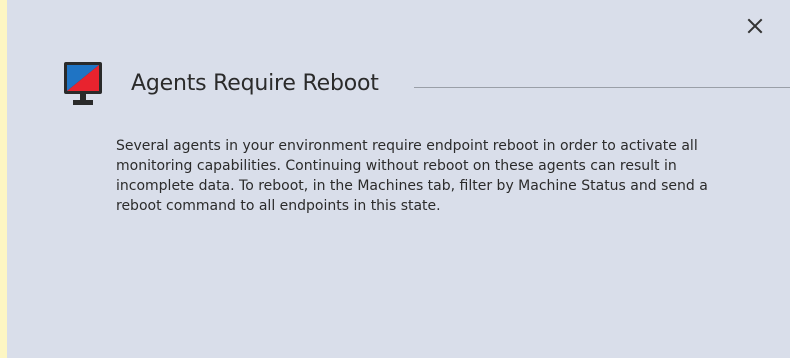  I want to click on close-button, so click(755, 26).